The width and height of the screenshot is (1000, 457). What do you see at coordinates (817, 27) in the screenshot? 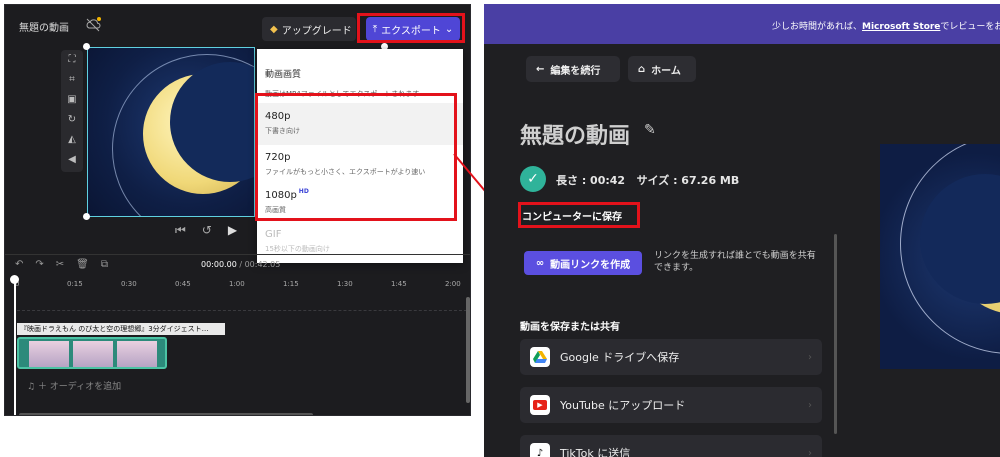
I see `banner-text: 少しお時間があれば、` at bounding box center [817, 27].